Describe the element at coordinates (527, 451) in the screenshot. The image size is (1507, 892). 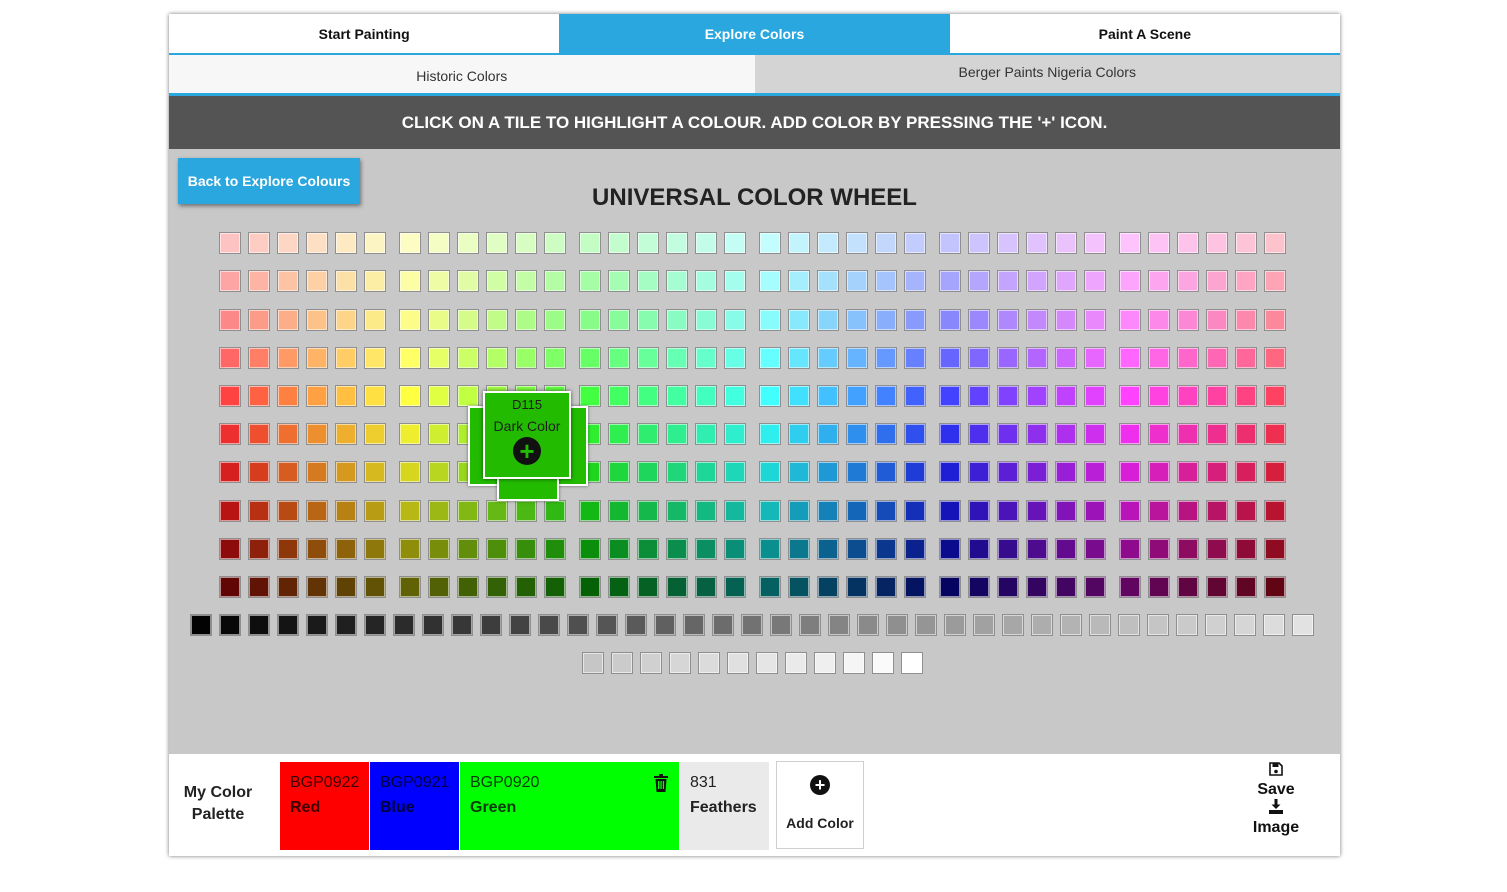
I see `plus-circle-icon: +` at that location.